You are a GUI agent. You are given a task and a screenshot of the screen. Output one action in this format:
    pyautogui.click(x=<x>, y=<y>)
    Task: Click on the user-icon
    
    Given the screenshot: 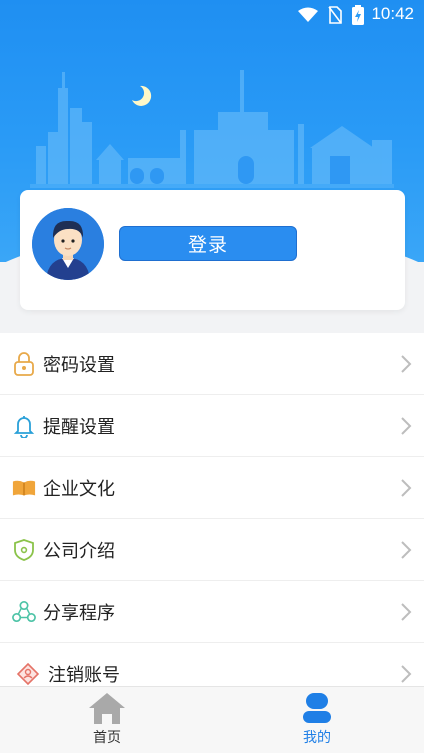 What is the action you would take?
    pyautogui.click(x=317, y=708)
    